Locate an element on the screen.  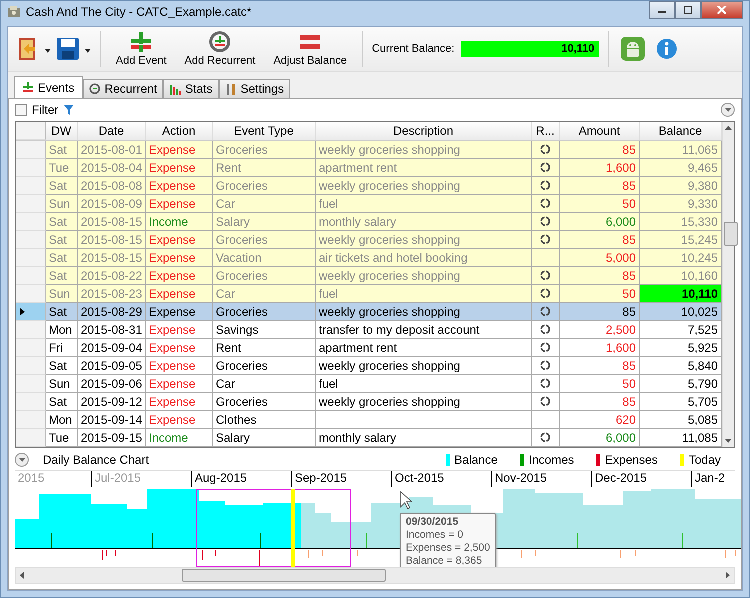
table-row: Sun 2015-09-06 Expense Car fuel 50 5,790 is located at coordinates (369, 384).